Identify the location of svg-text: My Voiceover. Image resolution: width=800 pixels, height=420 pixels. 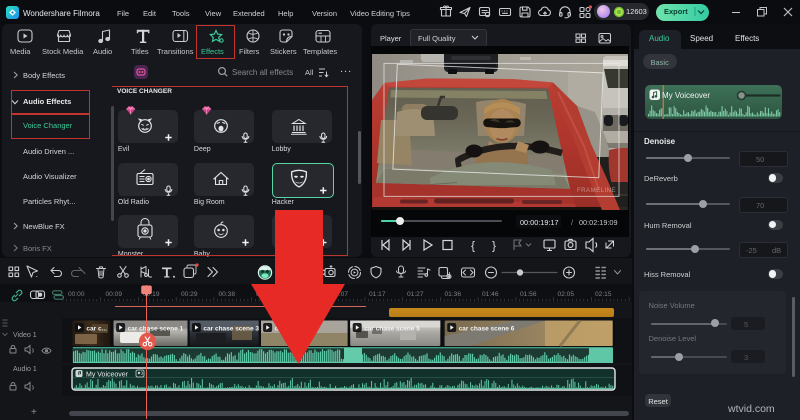
(107, 375).